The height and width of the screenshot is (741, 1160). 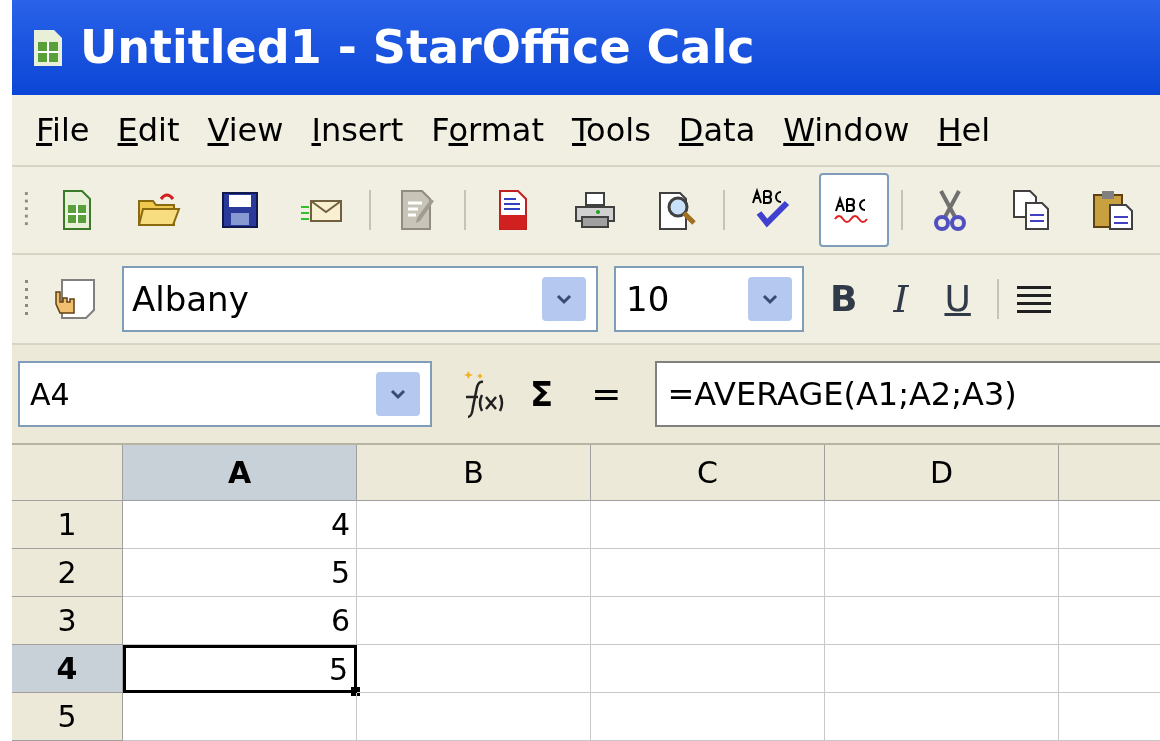 What do you see at coordinates (67, 717) in the screenshot?
I see `row-header: 5` at bounding box center [67, 717].